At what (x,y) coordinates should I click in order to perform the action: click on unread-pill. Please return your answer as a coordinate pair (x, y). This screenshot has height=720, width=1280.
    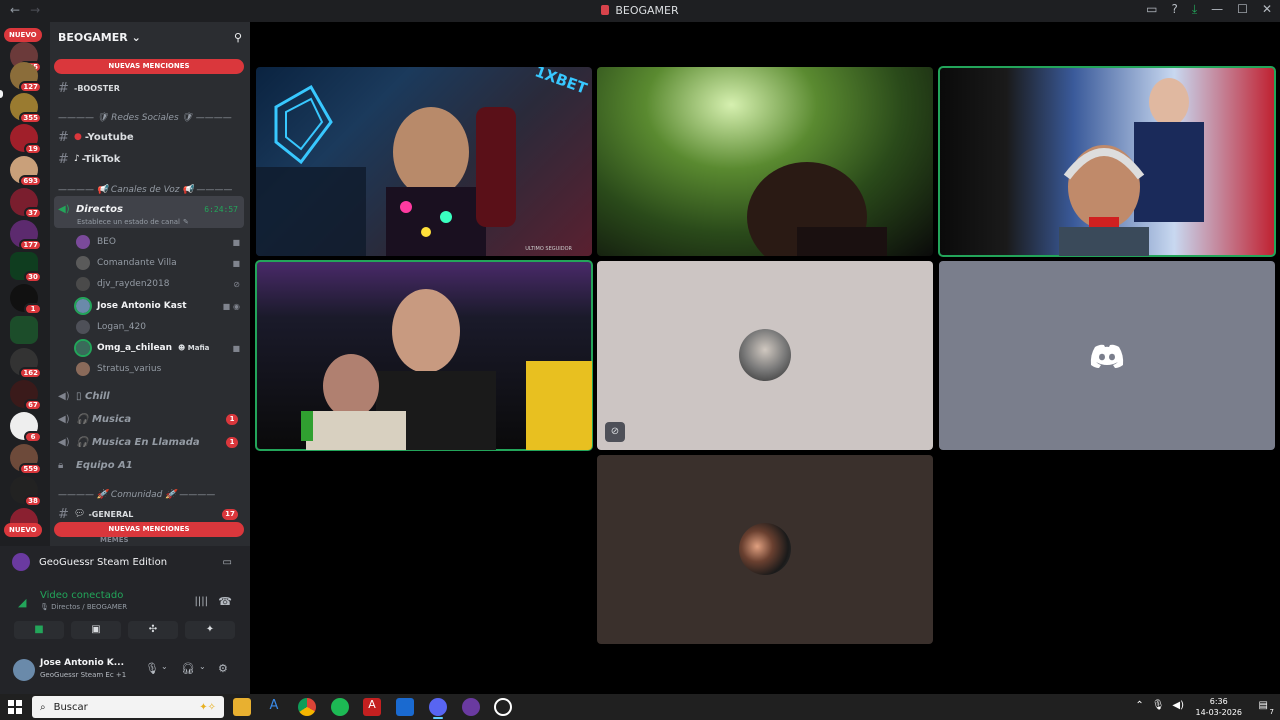
    Looking at the image, I should click on (1, 94).